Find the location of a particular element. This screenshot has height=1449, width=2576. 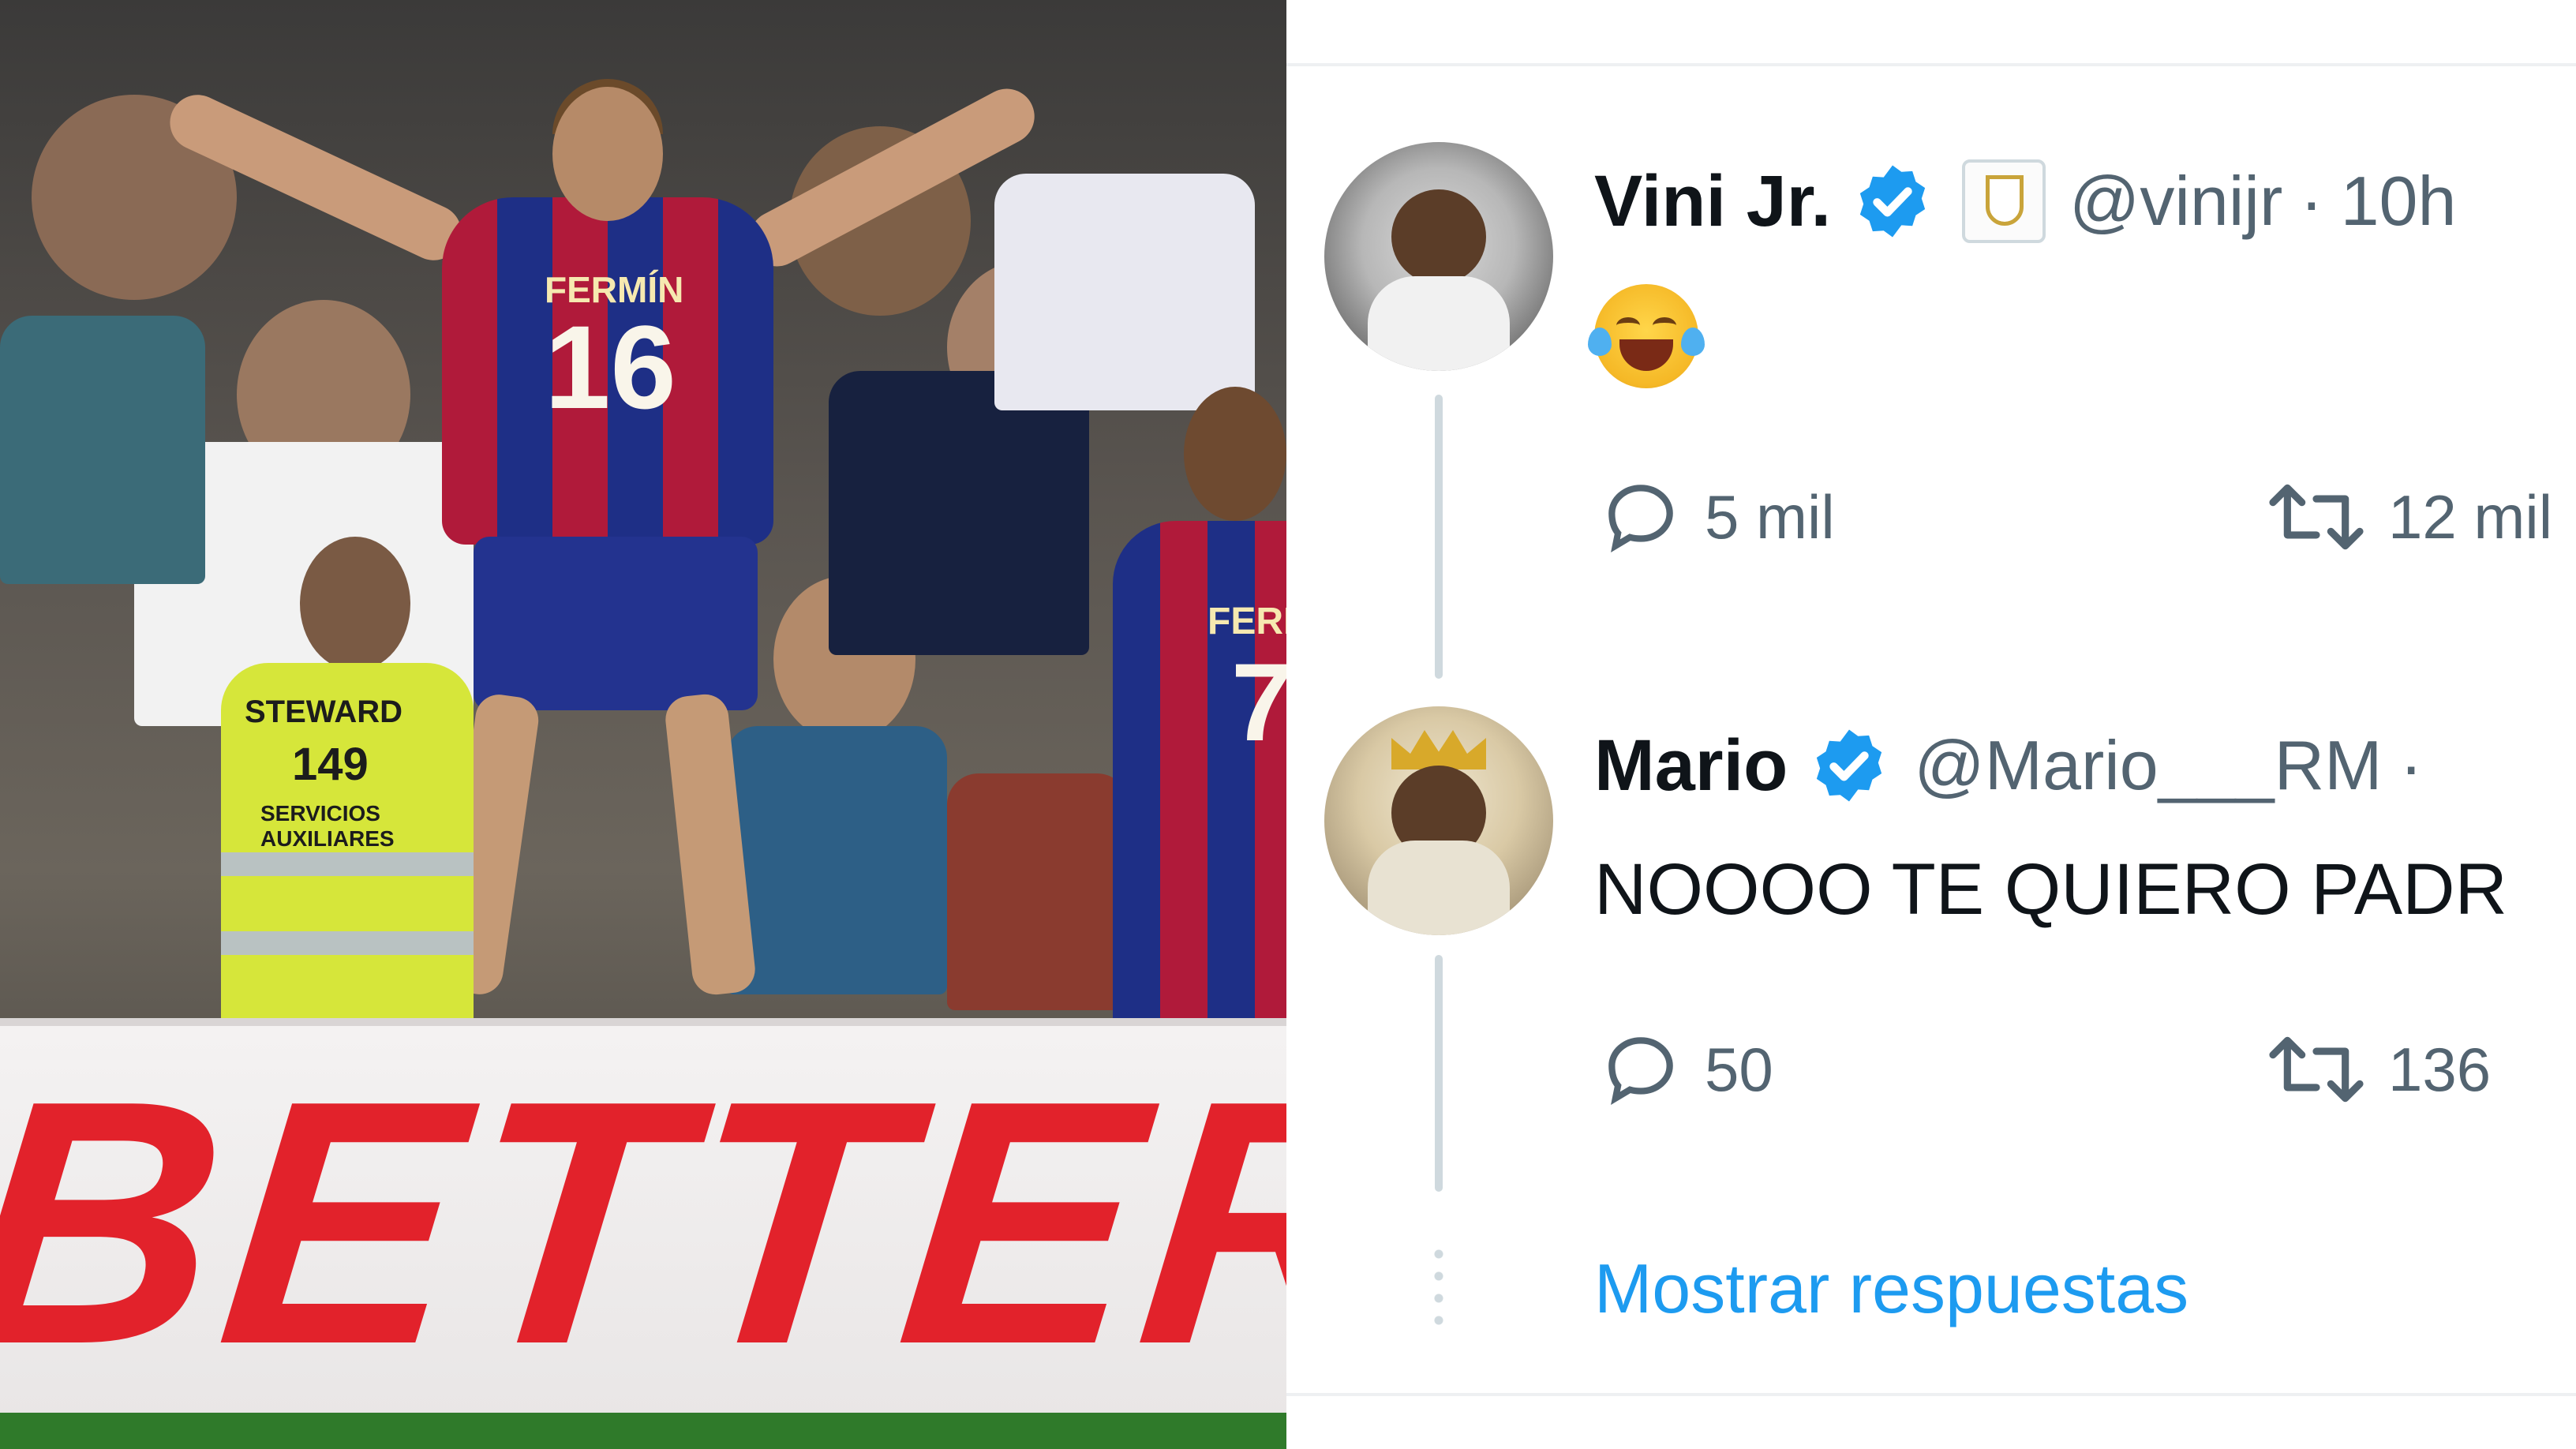

retweet-button: 12 mil is located at coordinates (2408, 517).